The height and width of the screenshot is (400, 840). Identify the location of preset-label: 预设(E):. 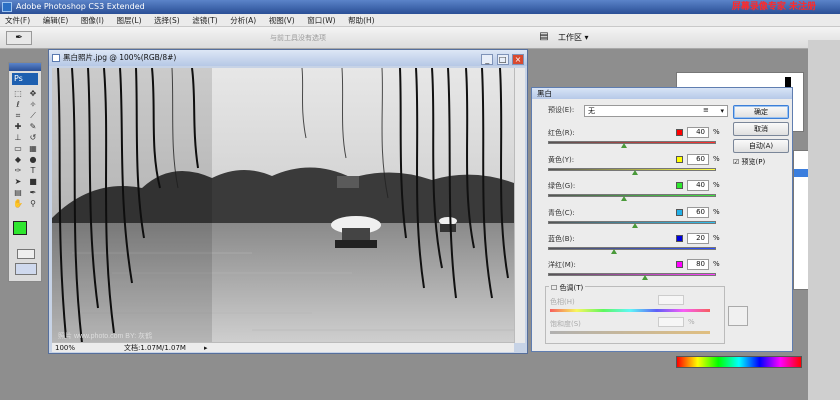
(561, 110).